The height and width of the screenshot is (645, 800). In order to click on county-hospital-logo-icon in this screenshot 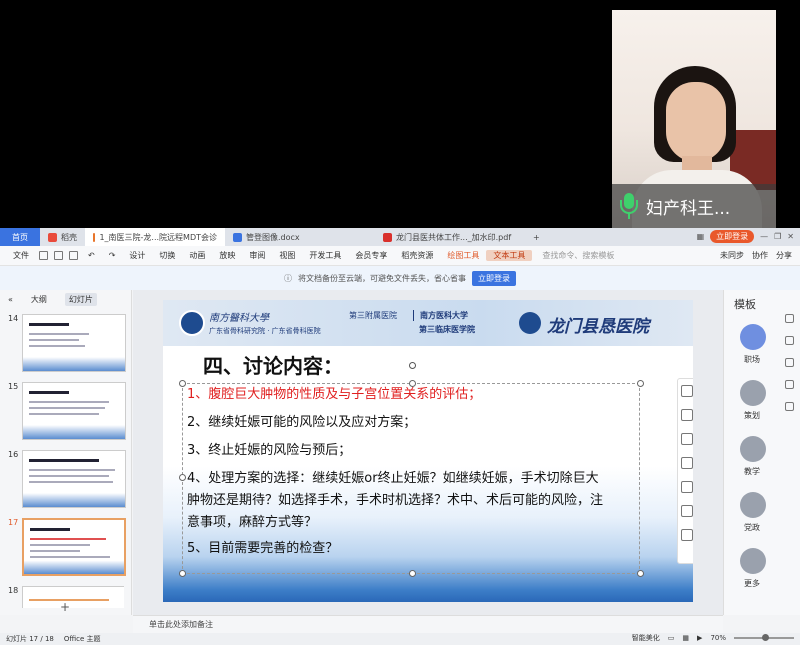, I will do `click(530, 323)`.